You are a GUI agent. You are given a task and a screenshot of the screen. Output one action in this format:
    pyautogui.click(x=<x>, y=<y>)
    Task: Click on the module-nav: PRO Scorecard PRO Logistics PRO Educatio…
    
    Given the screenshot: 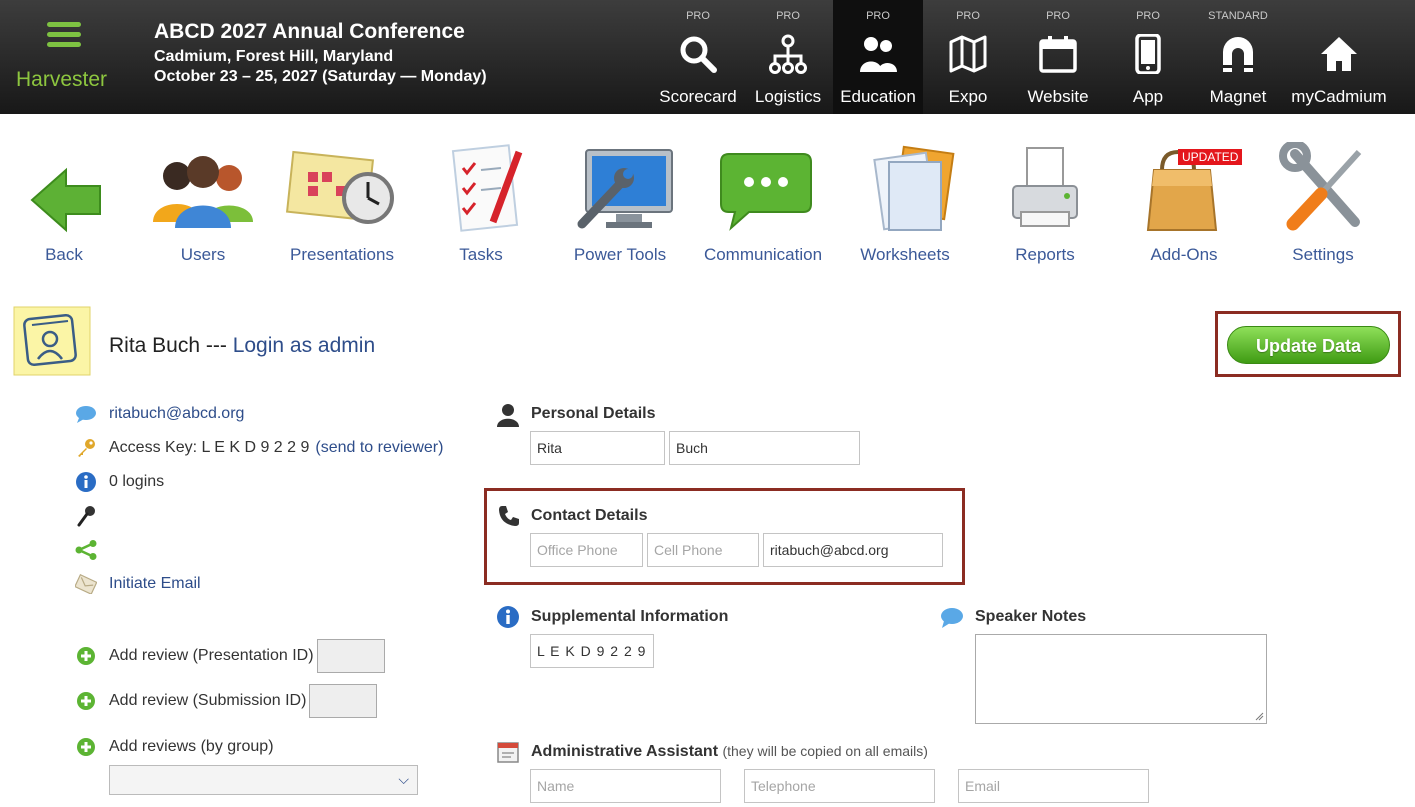 What is the action you would take?
    pyautogui.click(x=1024, y=57)
    